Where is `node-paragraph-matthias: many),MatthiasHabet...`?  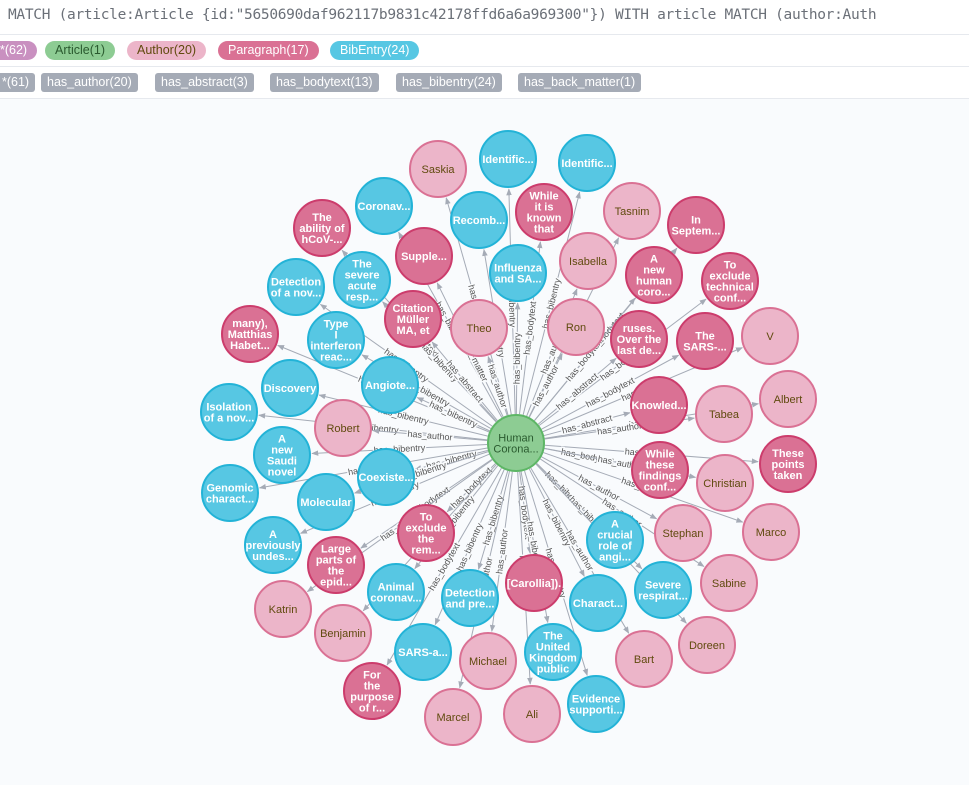 node-paragraph-matthias: many),MatthiasHabet... is located at coordinates (250, 334).